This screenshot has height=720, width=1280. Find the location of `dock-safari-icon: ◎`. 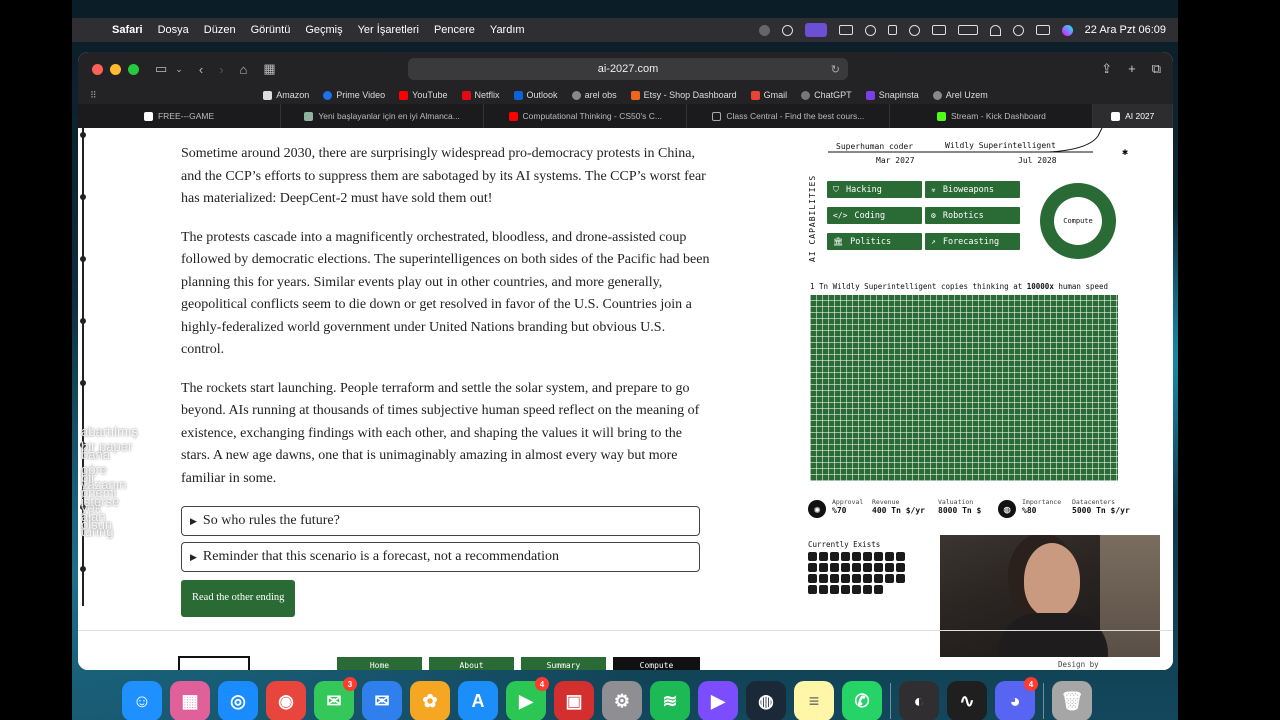

dock-safari-icon: ◎ is located at coordinates (238, 700).